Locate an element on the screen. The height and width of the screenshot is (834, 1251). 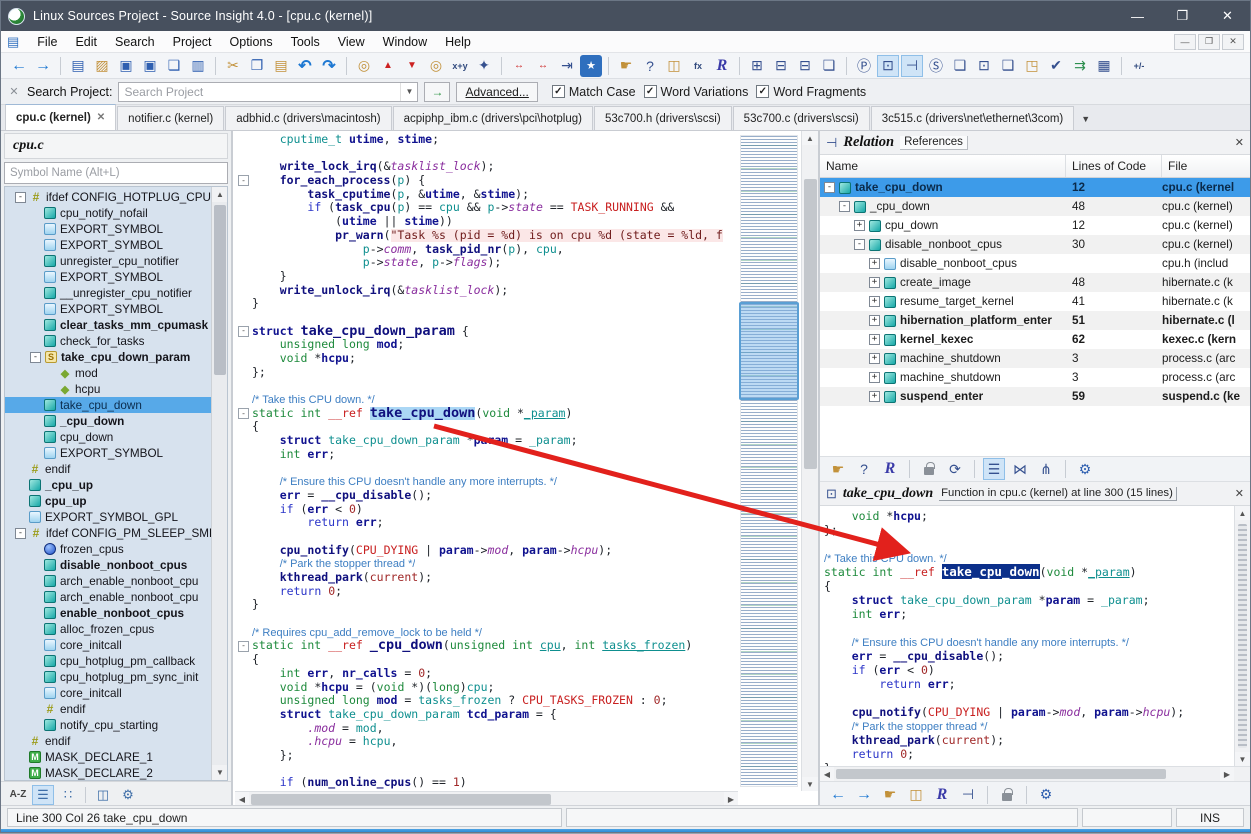
relation-close-icon: ✕ is located at coordinates (1239, 142).